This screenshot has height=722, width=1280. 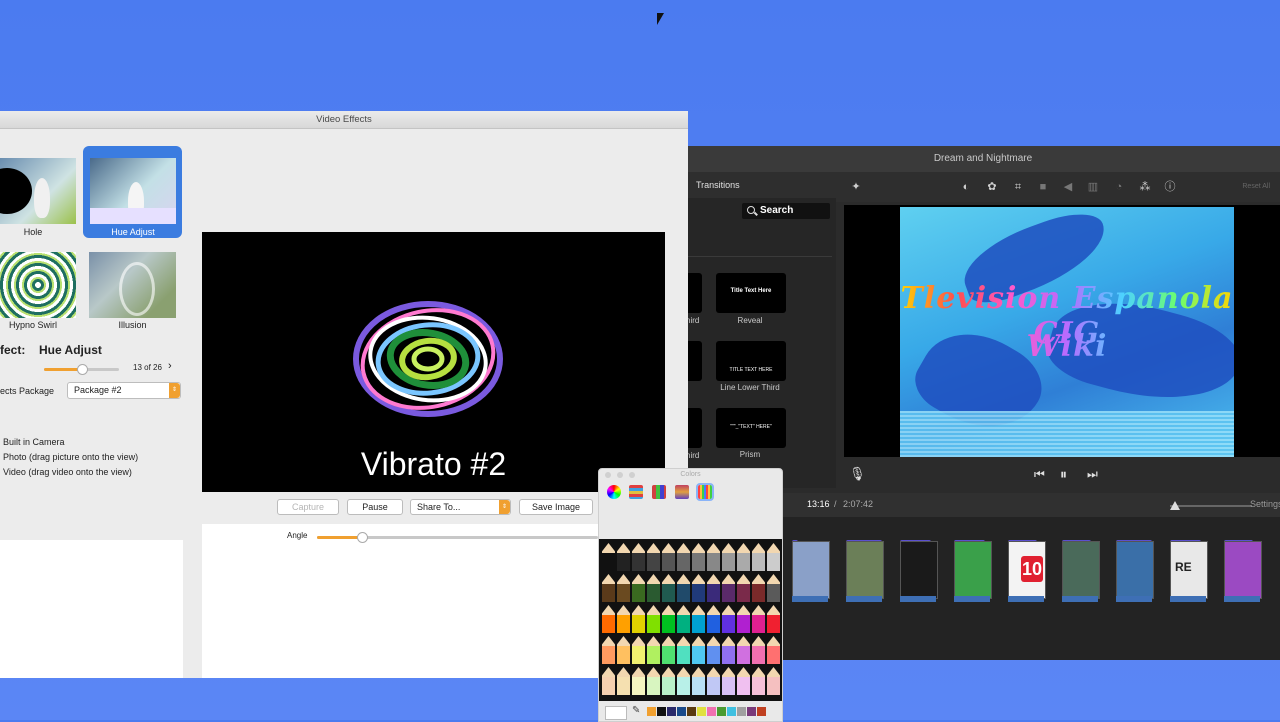 I want to click on filter-icon: ⁂, so click(x=1145, y=187).